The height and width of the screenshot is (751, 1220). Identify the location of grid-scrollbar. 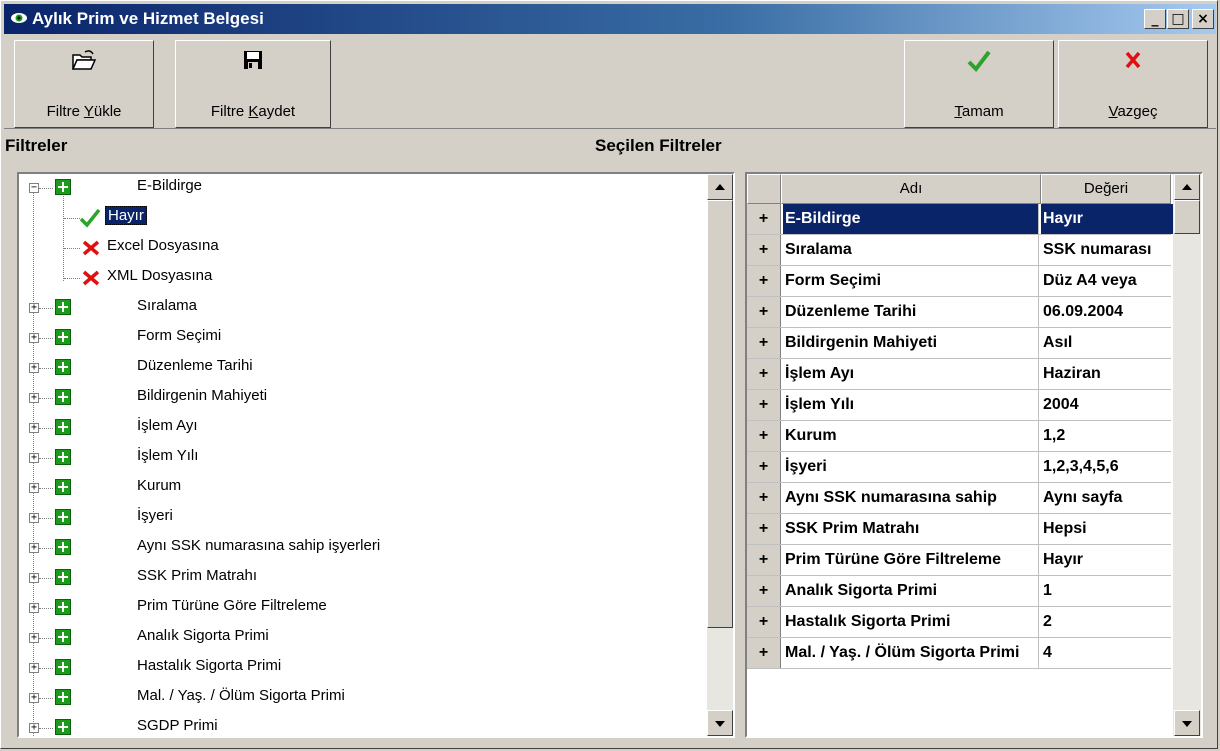
(1187, 455).